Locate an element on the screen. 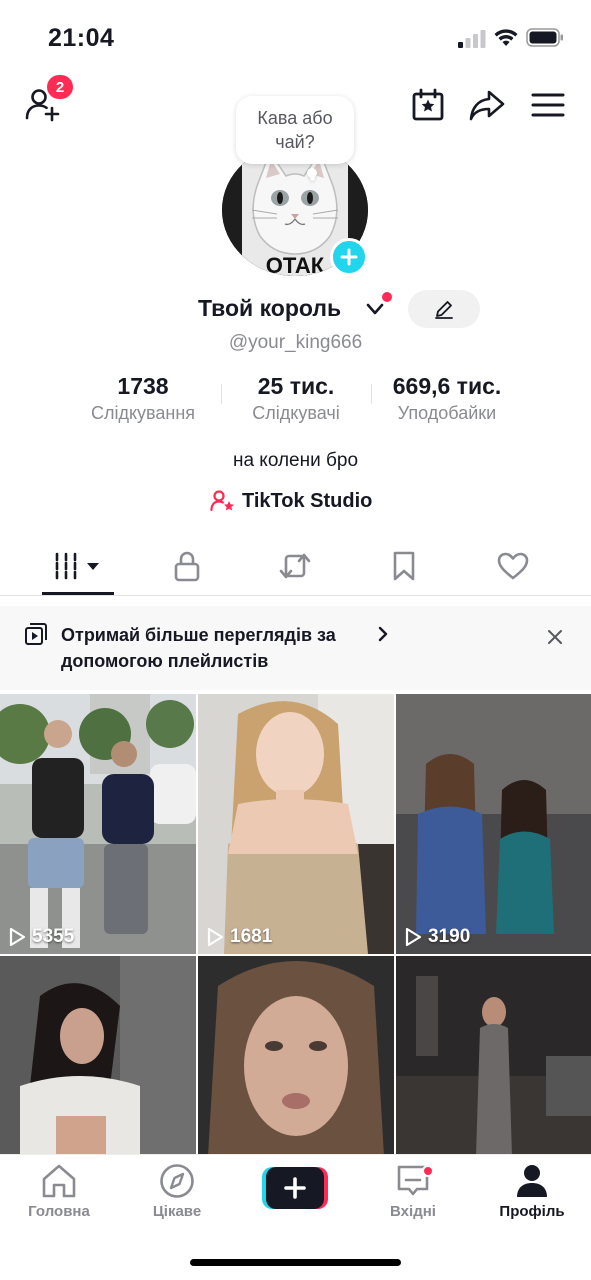 The width and height of the screenshot is (591, 1280). profile-icon is located at coordinates (532, 1181).